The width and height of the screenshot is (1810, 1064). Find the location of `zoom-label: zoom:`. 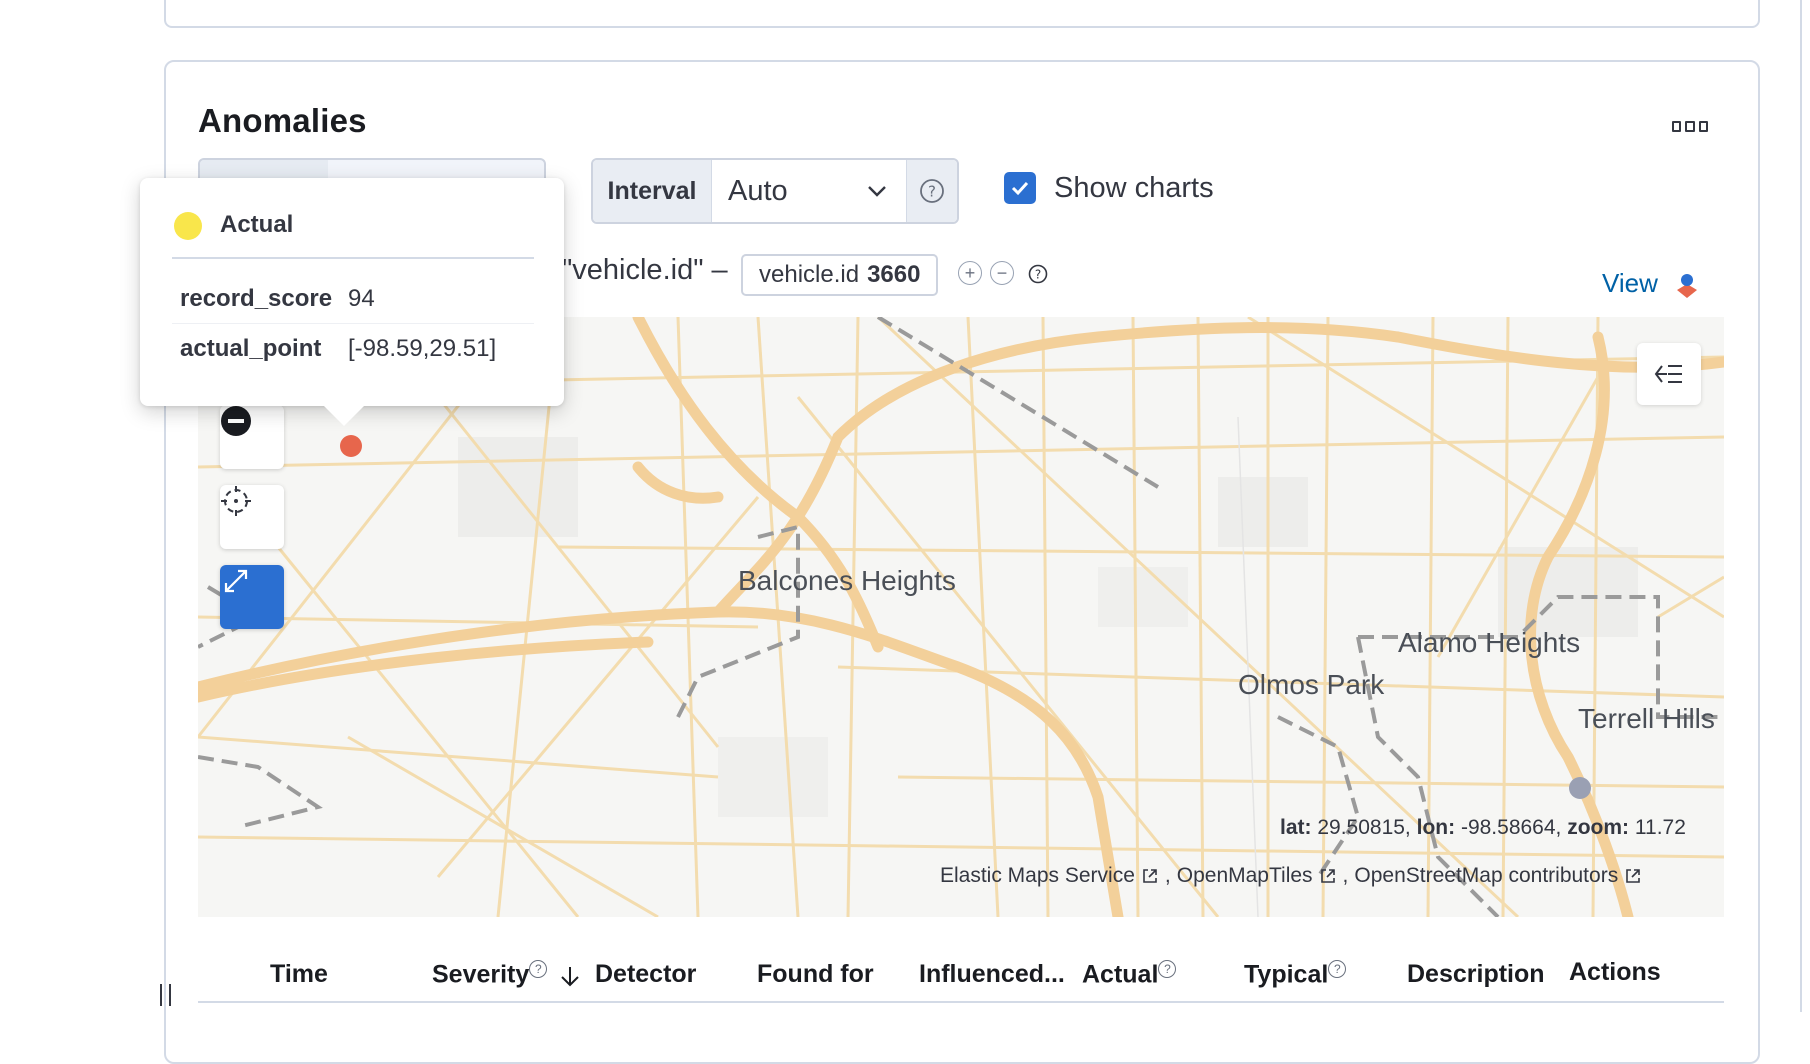

zoom-label: zoom: is located at coordinates (1598, 827).